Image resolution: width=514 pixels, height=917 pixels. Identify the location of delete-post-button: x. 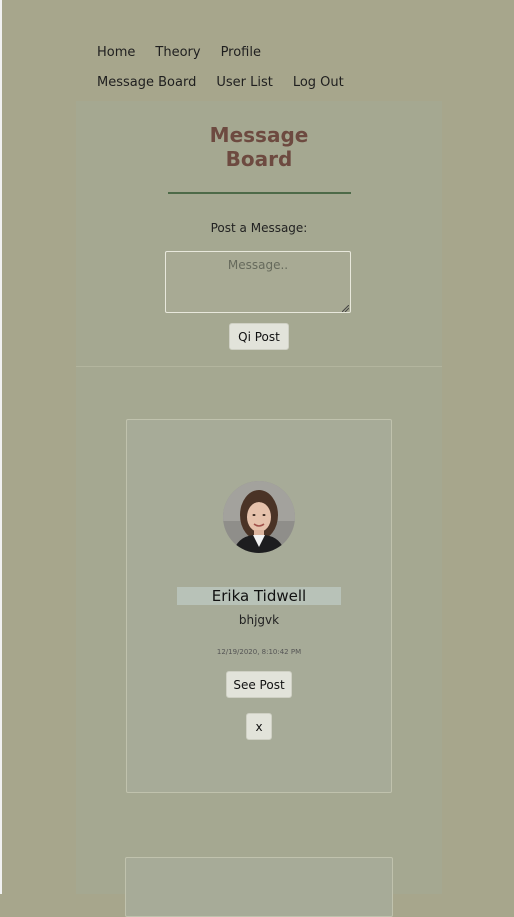
(259, 726).